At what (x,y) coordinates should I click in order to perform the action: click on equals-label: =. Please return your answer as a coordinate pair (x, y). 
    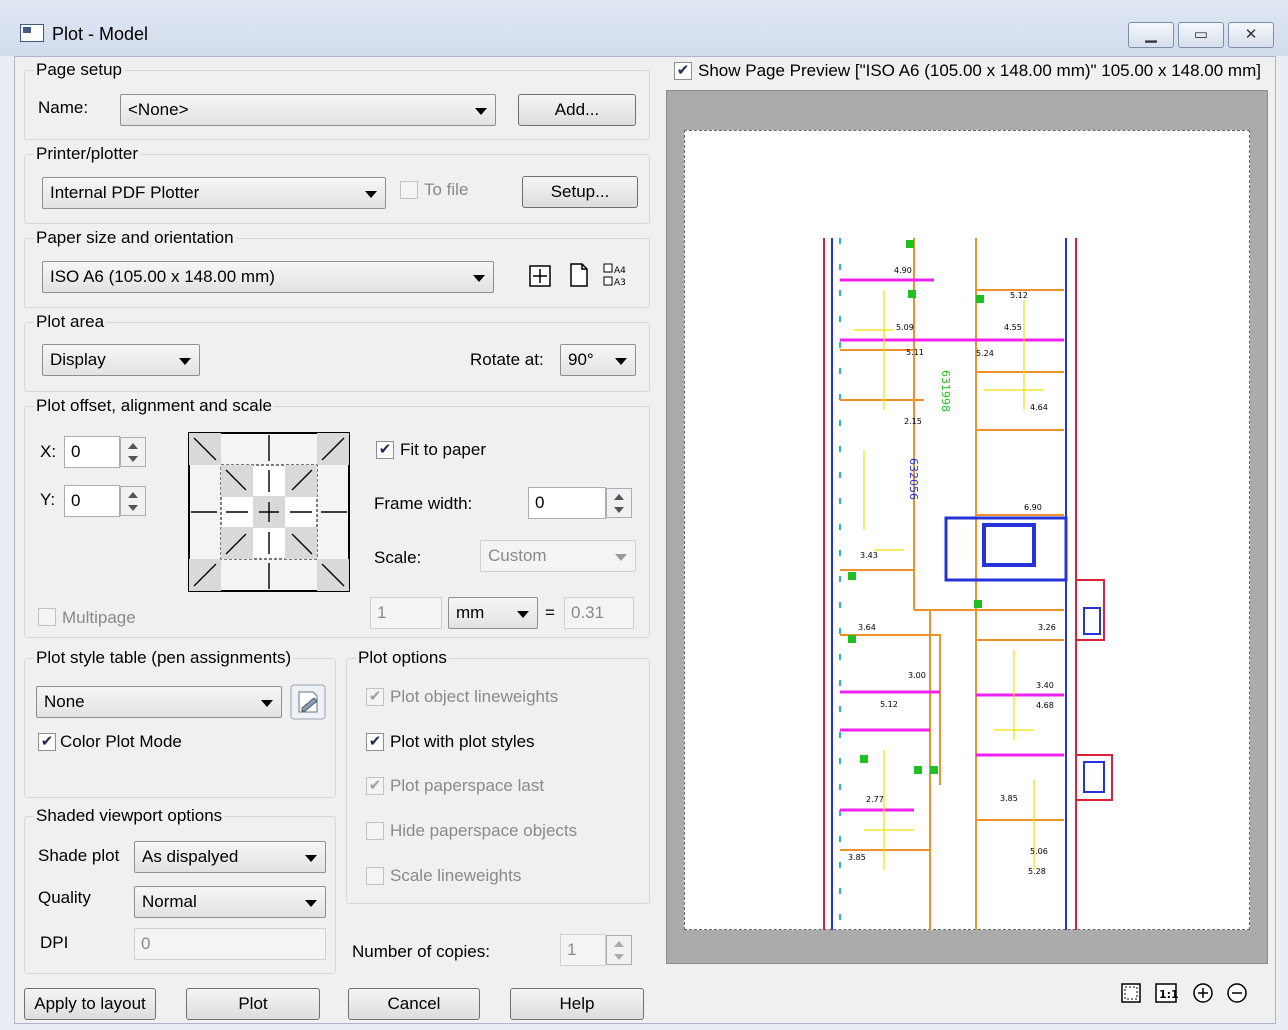
    Looking at the image, I should click on (550, 612).